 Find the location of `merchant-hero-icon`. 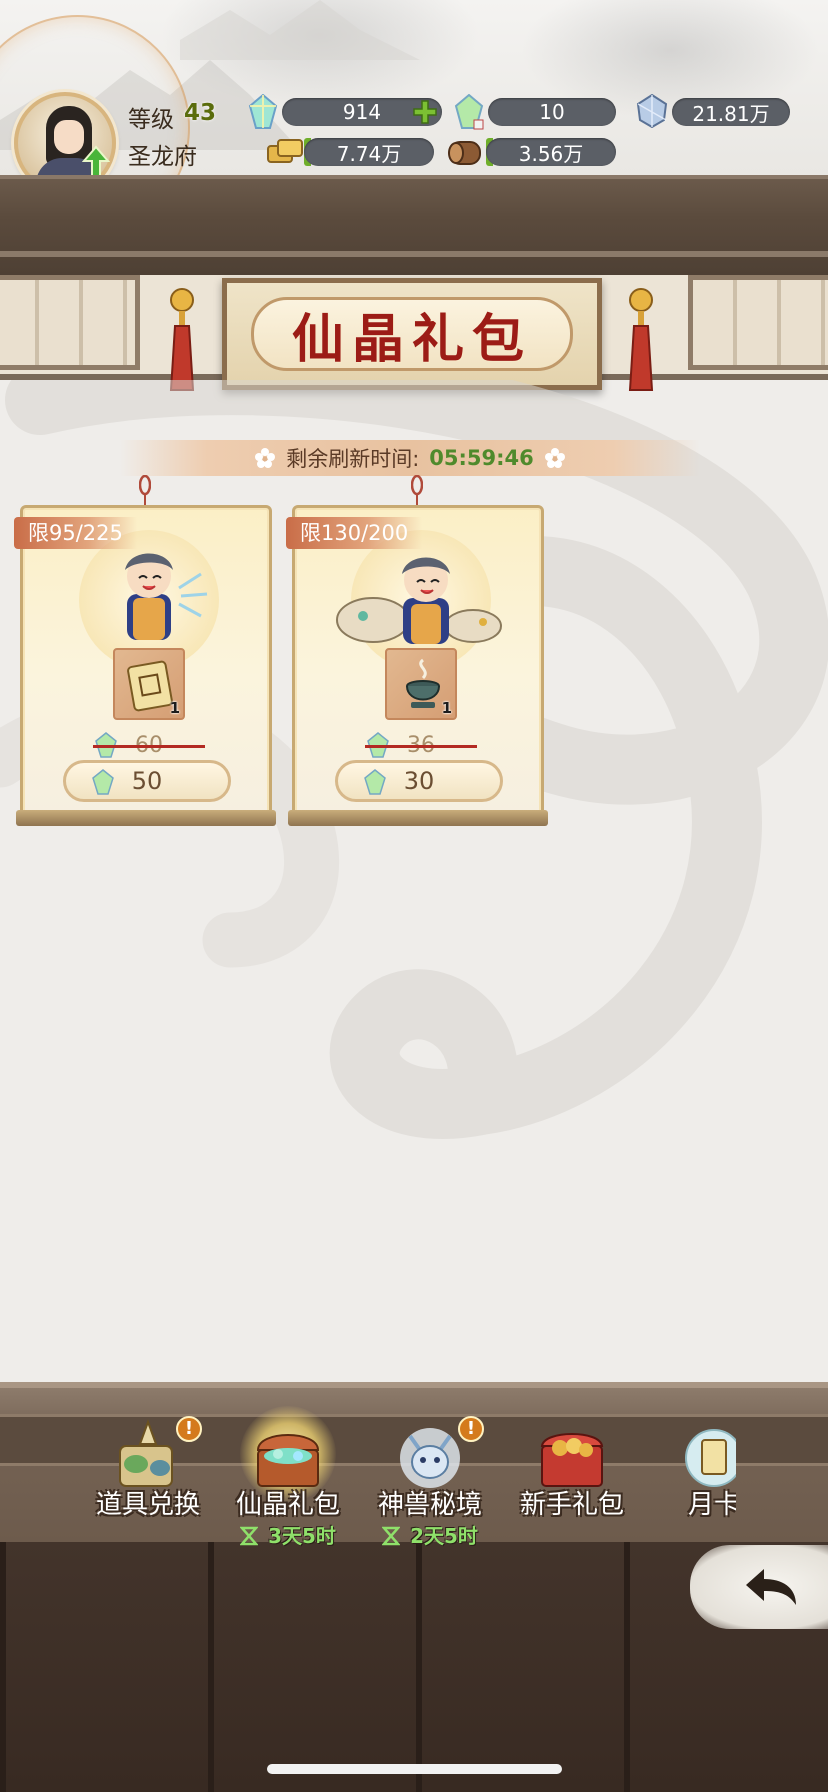

merchant-hero-icon is located at coordinates (419, 600).